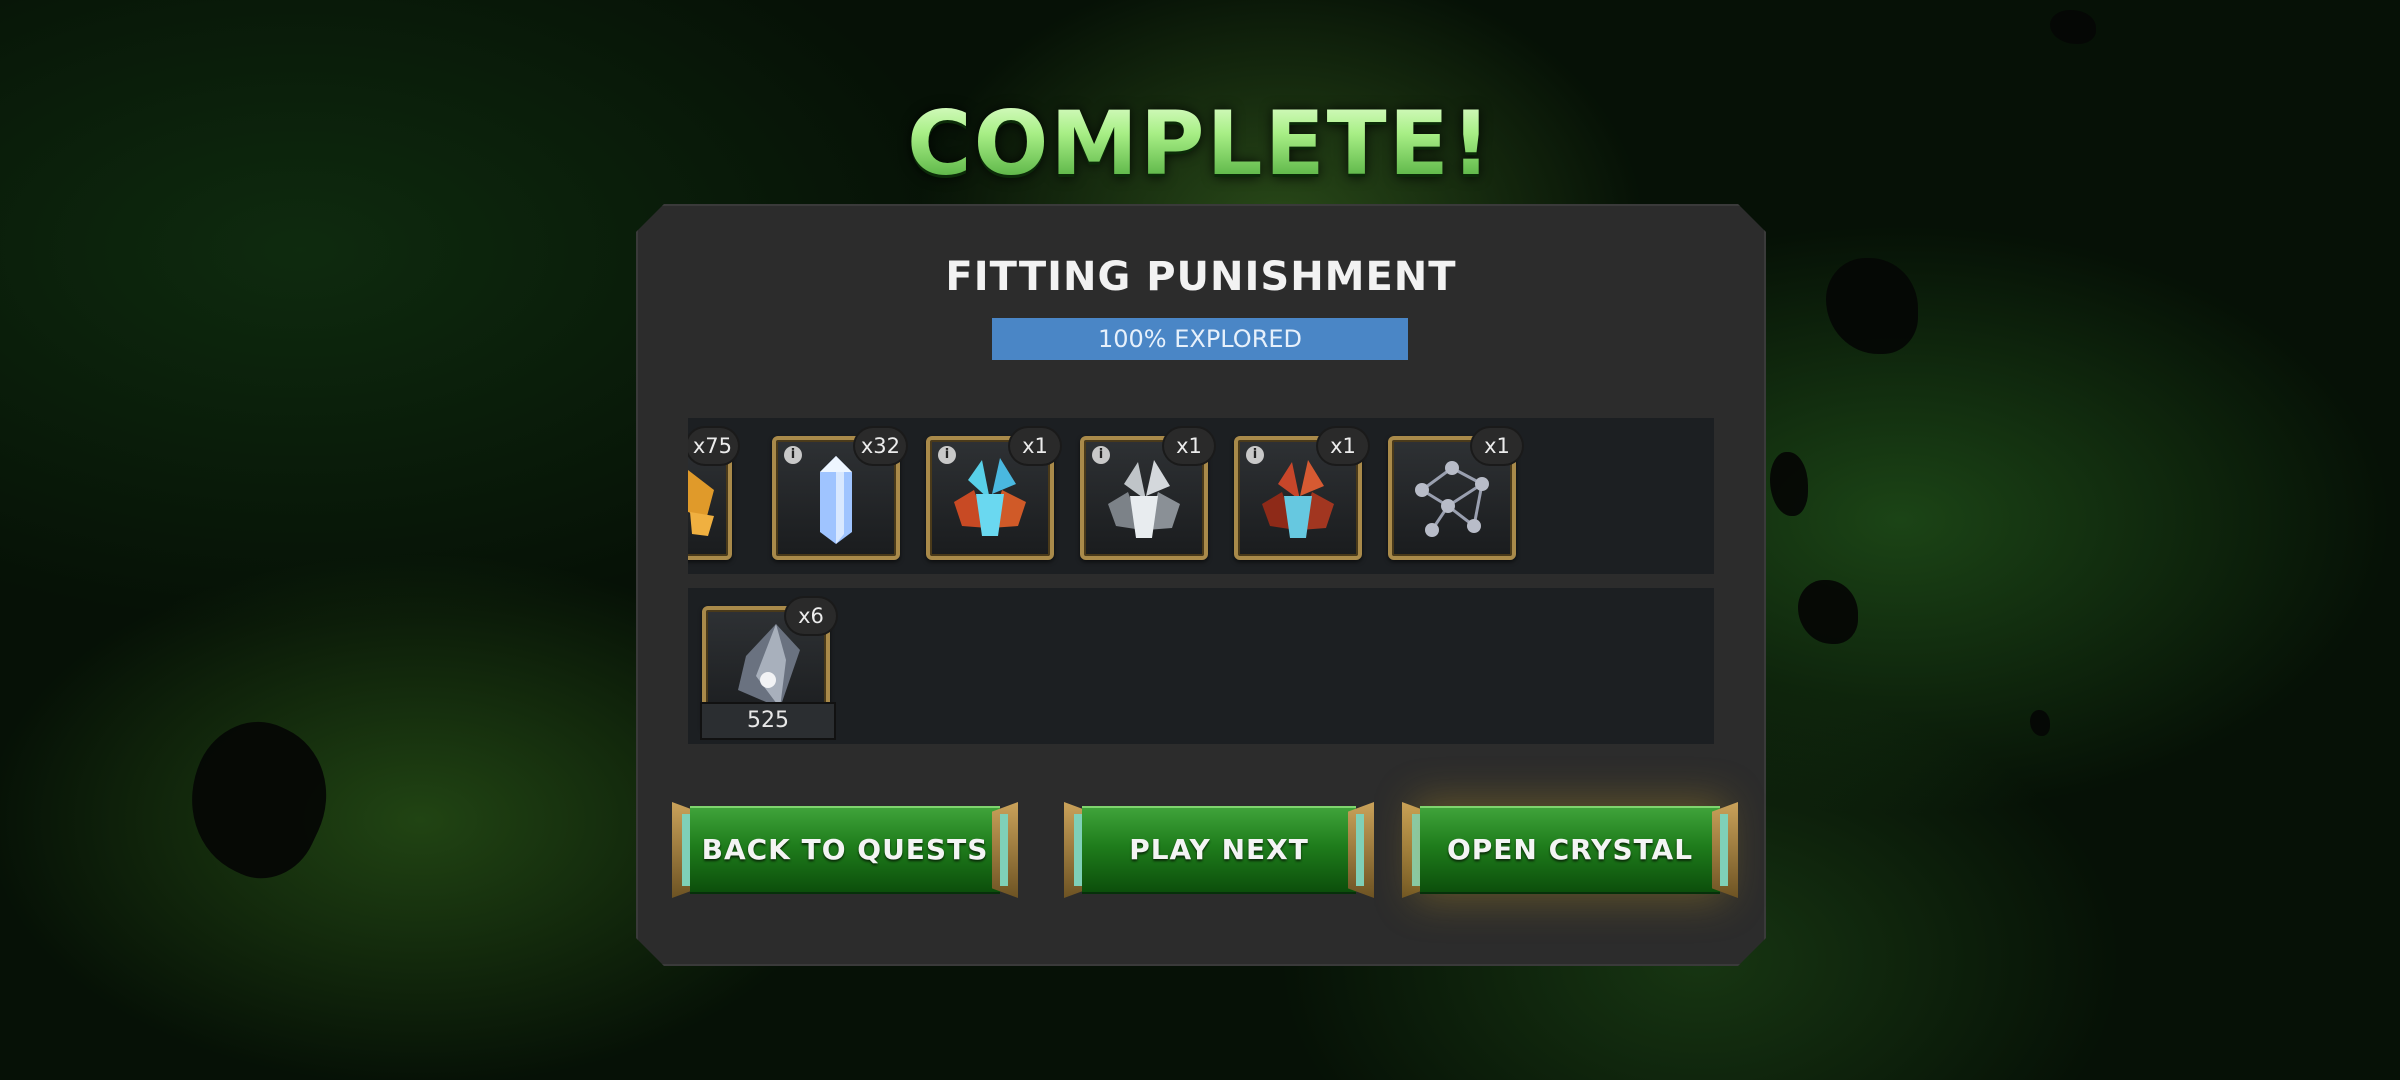 The image size is (2400, 1080). I want to click on reward-item-cosmic-crystal: i x1, so click(993, 494).